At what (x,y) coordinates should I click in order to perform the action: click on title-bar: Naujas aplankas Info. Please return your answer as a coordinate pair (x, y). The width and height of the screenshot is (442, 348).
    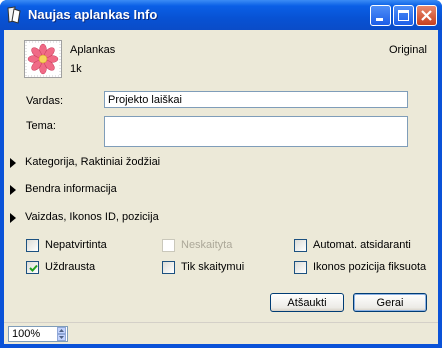
    Looking at the image, I should click on (221, 15).